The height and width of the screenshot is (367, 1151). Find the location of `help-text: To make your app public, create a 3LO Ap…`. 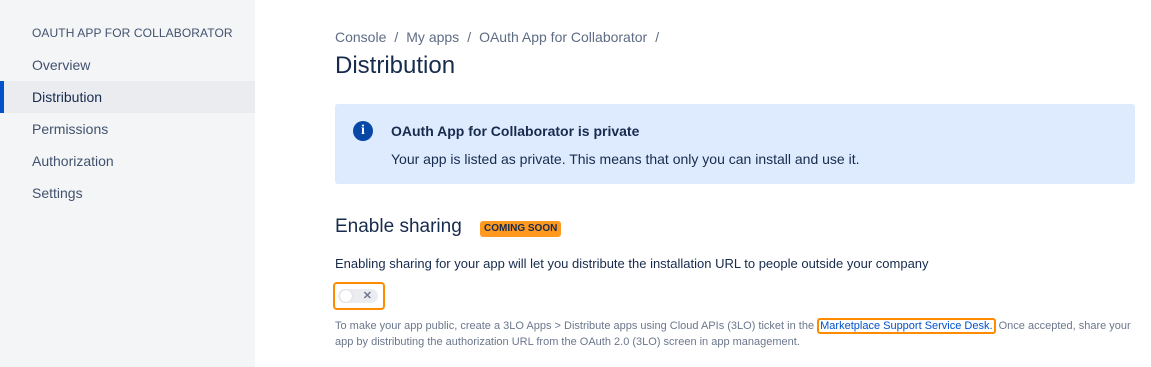

help-text: To make your app public, create a 3LO Ap… is located at coordinates (735, 334).